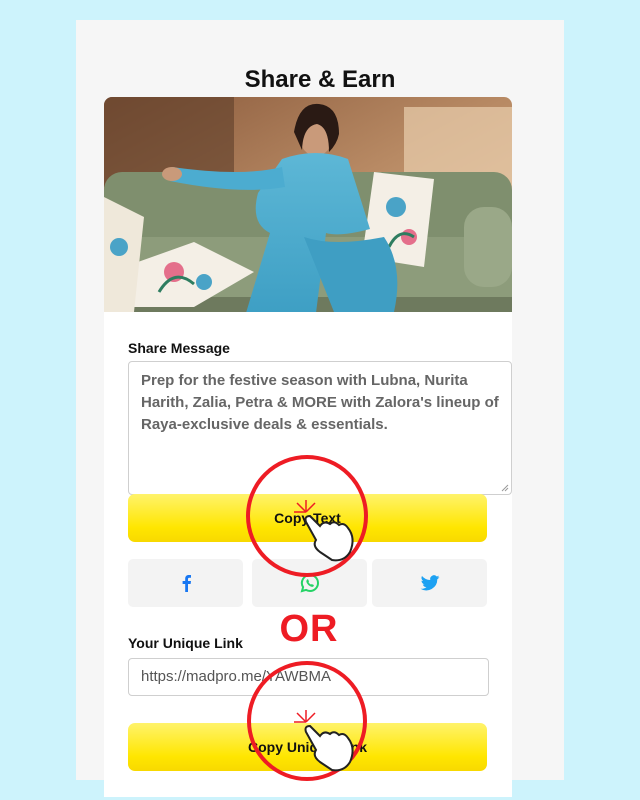 Image resolution: width=640 pixels, height=800 pixels. What do you see at coordinates (179, 348) in the screenshot?
I see `share-message-label: Share Message` at bounding box center [179, 348].